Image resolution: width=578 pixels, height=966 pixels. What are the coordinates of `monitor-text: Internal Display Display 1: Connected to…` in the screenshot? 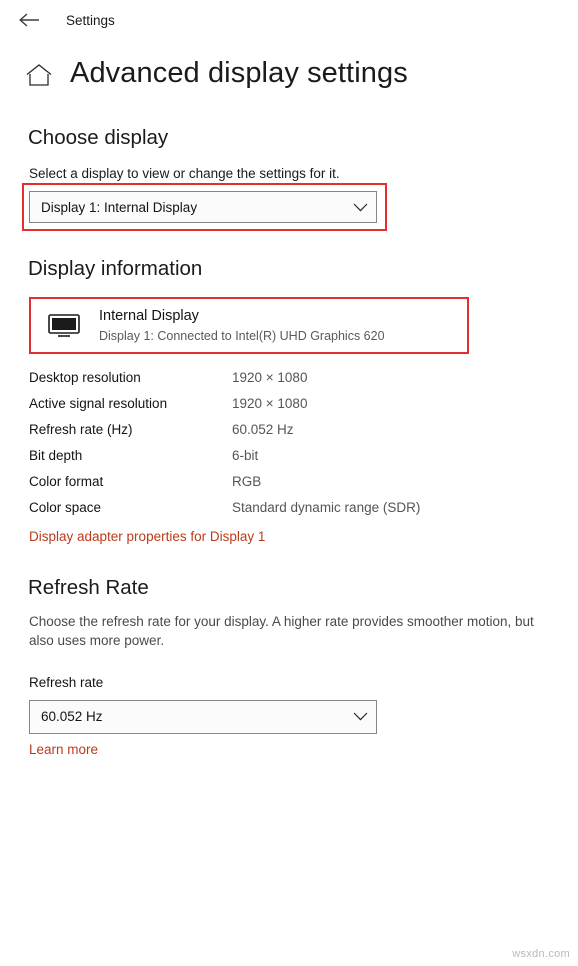 It's located at (242, 325).